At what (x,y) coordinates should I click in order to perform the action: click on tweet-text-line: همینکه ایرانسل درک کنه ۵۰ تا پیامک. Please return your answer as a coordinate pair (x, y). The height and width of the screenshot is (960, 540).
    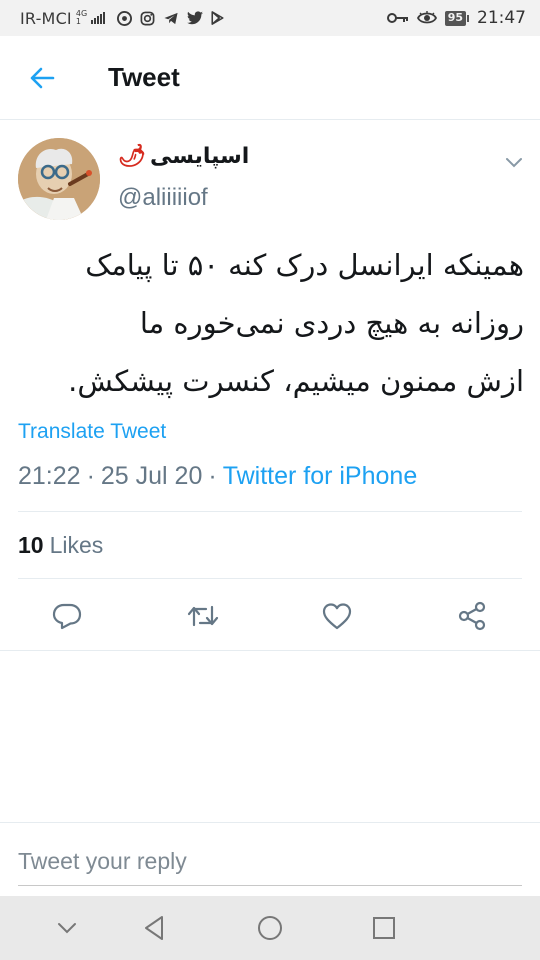
    Looking at the image, I should click on (304, 265).